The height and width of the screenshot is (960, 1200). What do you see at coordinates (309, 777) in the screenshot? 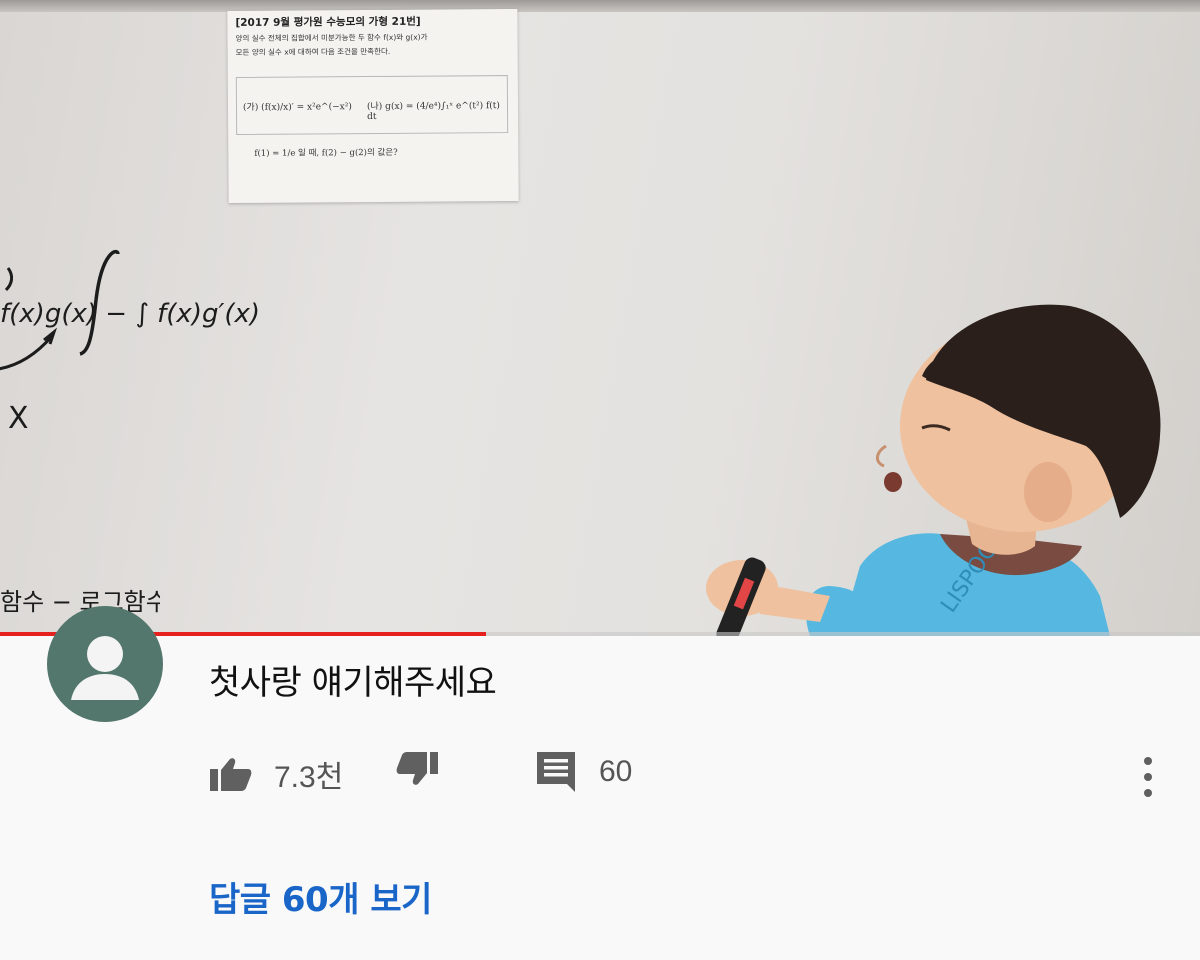
I see `like-count: 7.3천` at bounding box center [309, 777].